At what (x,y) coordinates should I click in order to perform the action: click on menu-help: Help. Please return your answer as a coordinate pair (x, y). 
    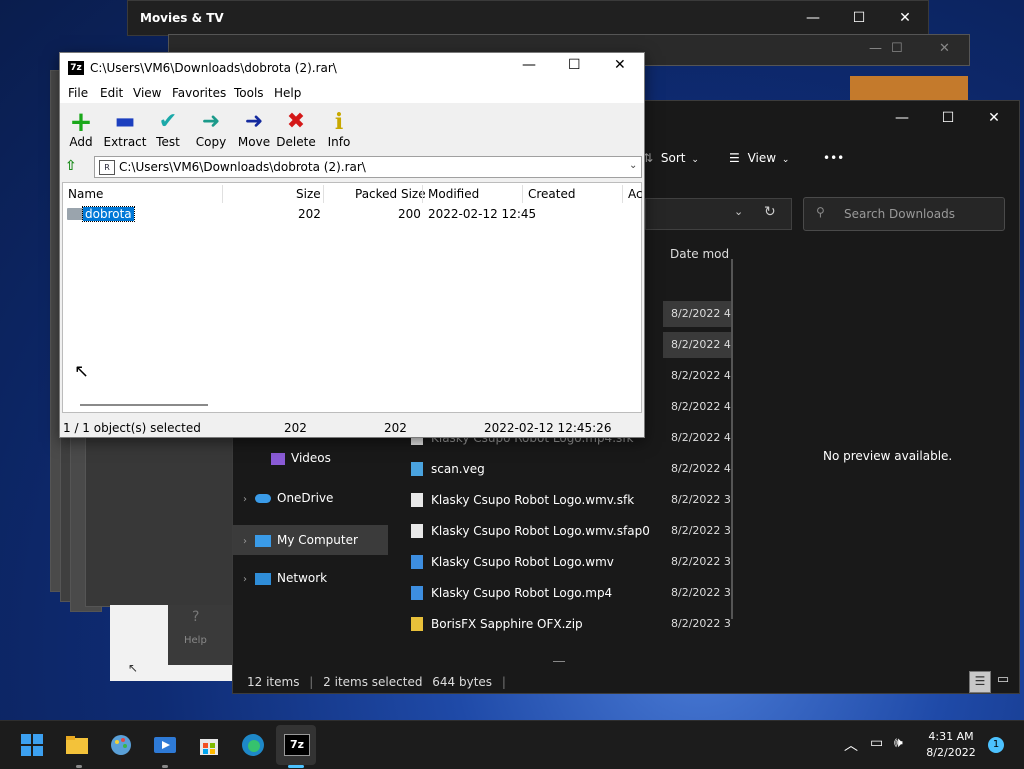
    Looking at the image, I should click on (287, 93).